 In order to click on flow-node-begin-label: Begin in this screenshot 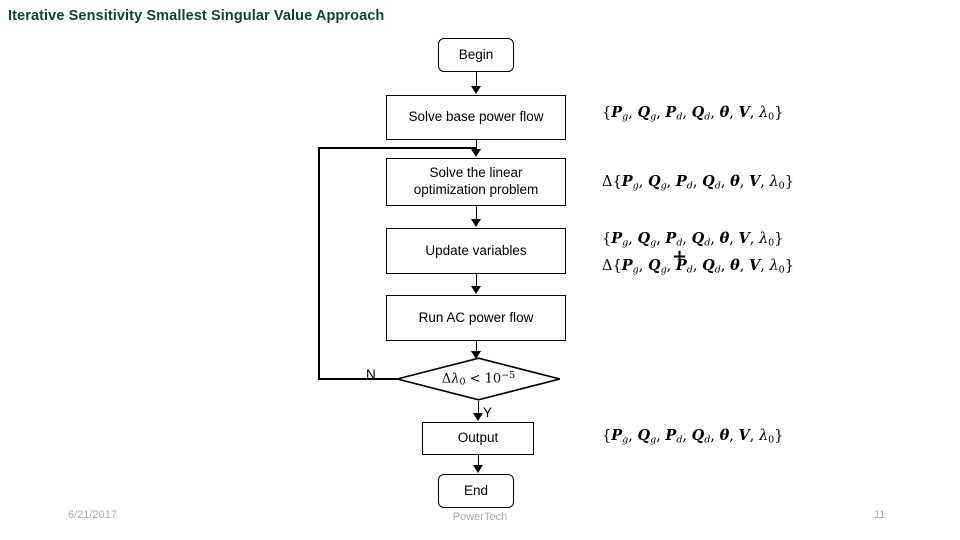, I will do `click(476, 54)`.